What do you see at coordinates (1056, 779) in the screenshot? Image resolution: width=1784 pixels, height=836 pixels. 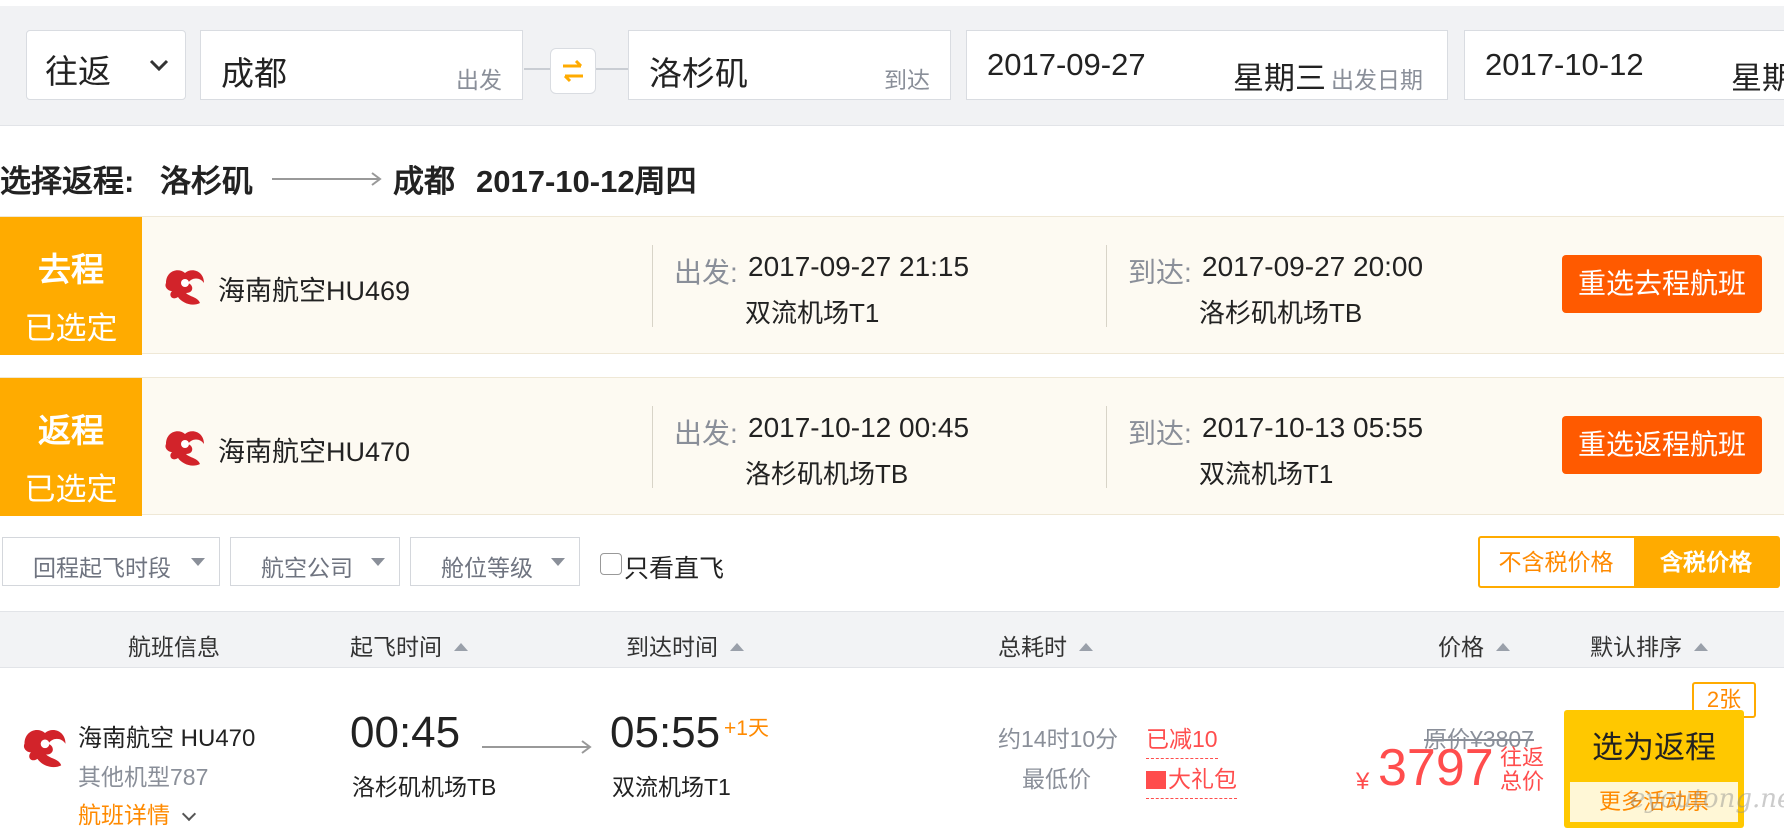 I see `lowest-price-label: 最低价` at bounding box center [1056, 779].